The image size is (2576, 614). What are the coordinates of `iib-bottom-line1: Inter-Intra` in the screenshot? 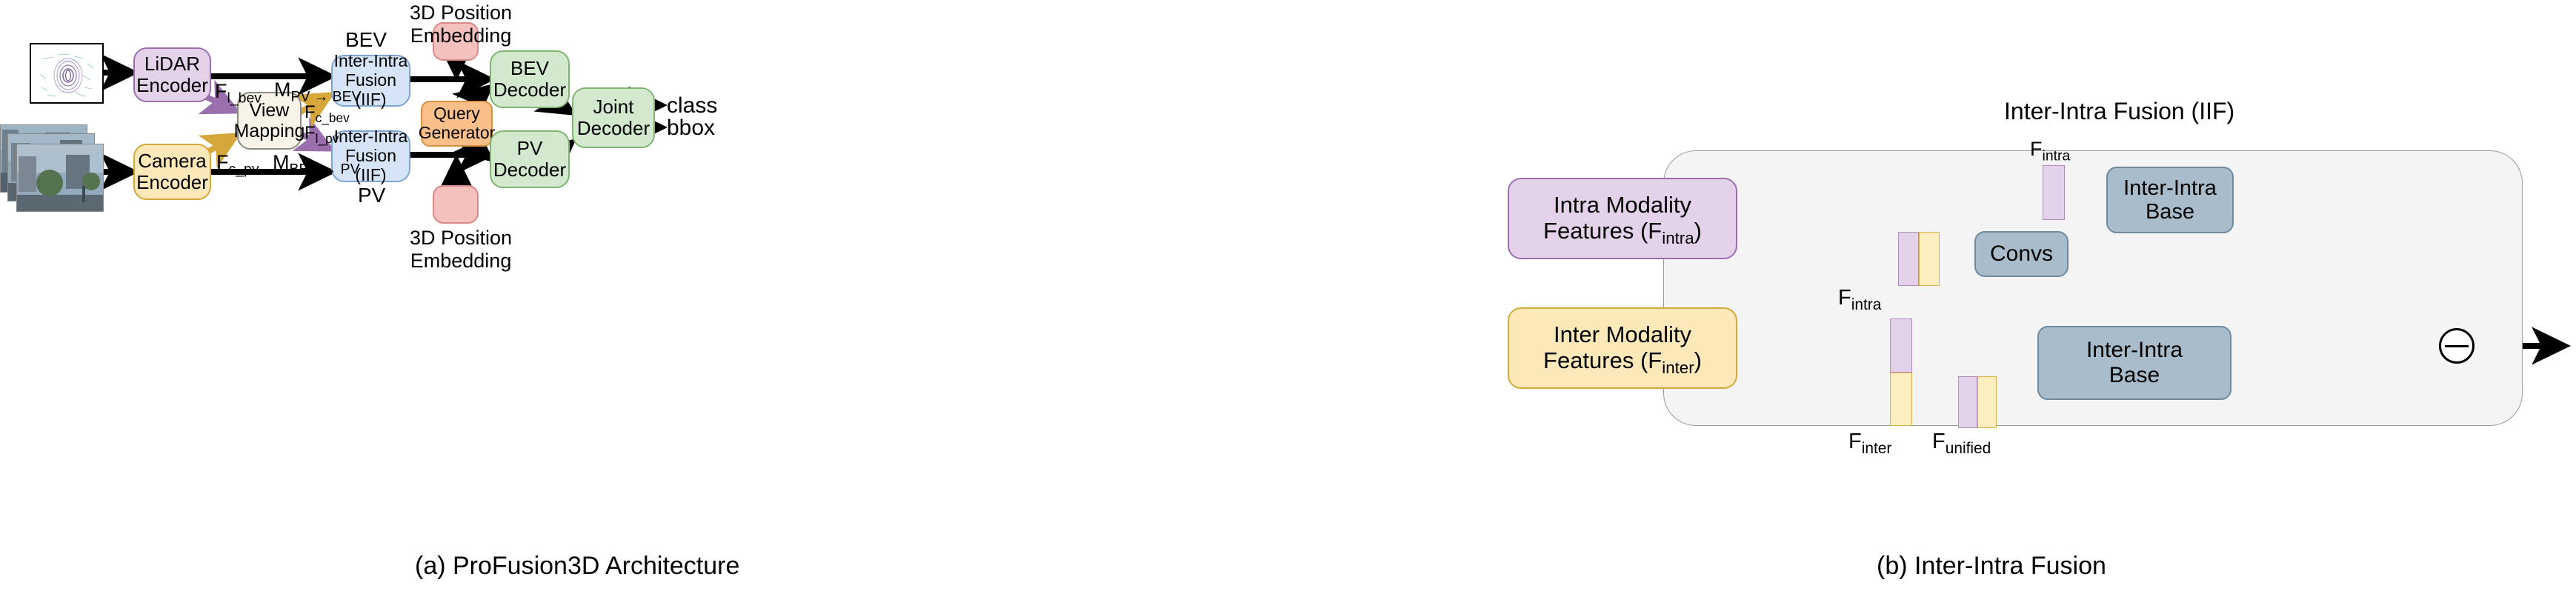 It's located at (2134, 350).